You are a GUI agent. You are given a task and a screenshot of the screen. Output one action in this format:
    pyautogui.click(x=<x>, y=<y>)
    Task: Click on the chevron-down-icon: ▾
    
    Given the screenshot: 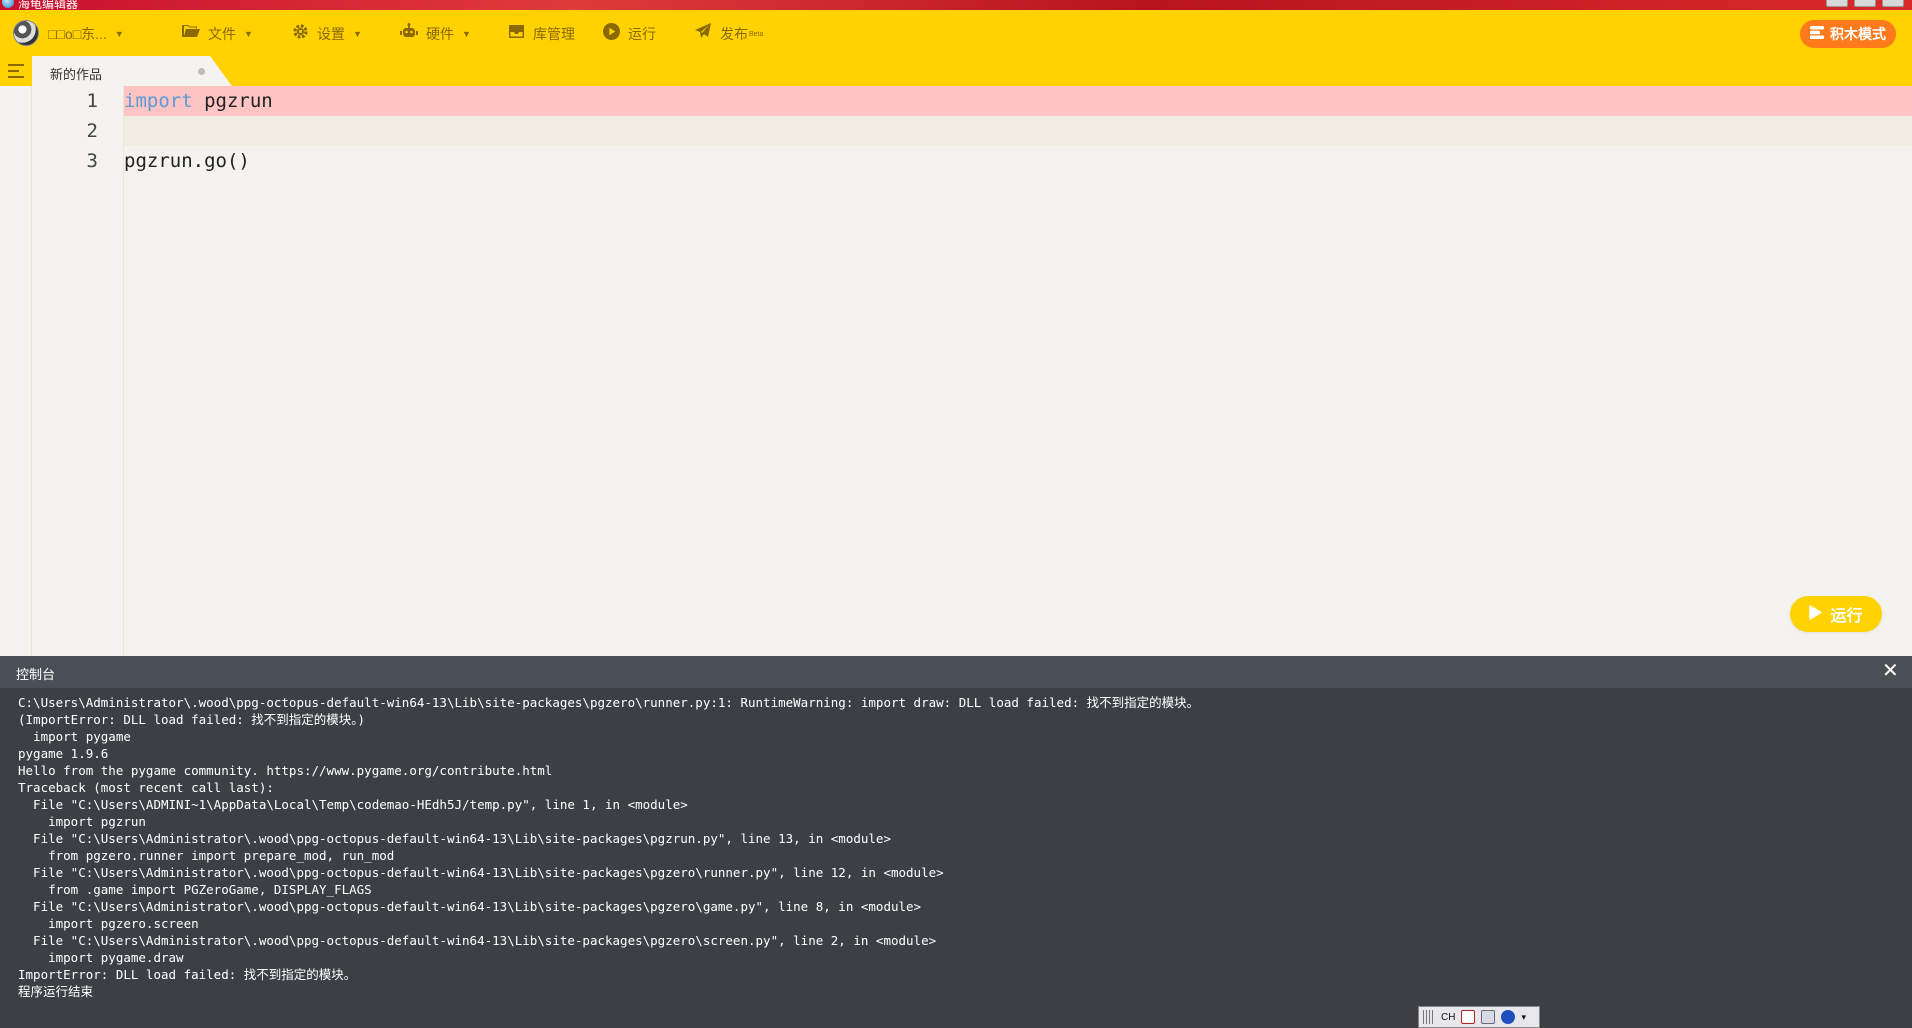 What is the action you would take?
    pyautogui.click(x=1523, y=1017)
    